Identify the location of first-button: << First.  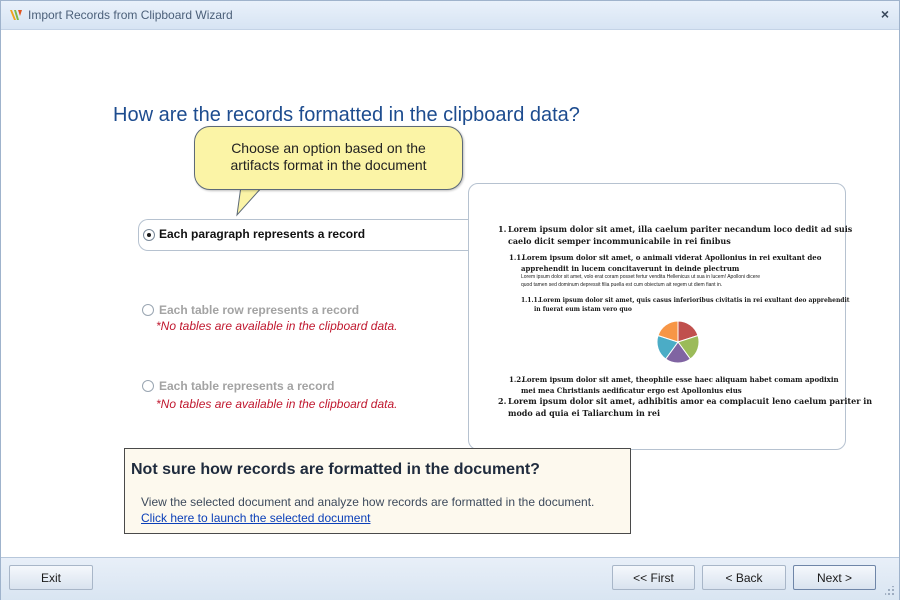
(653, 577).